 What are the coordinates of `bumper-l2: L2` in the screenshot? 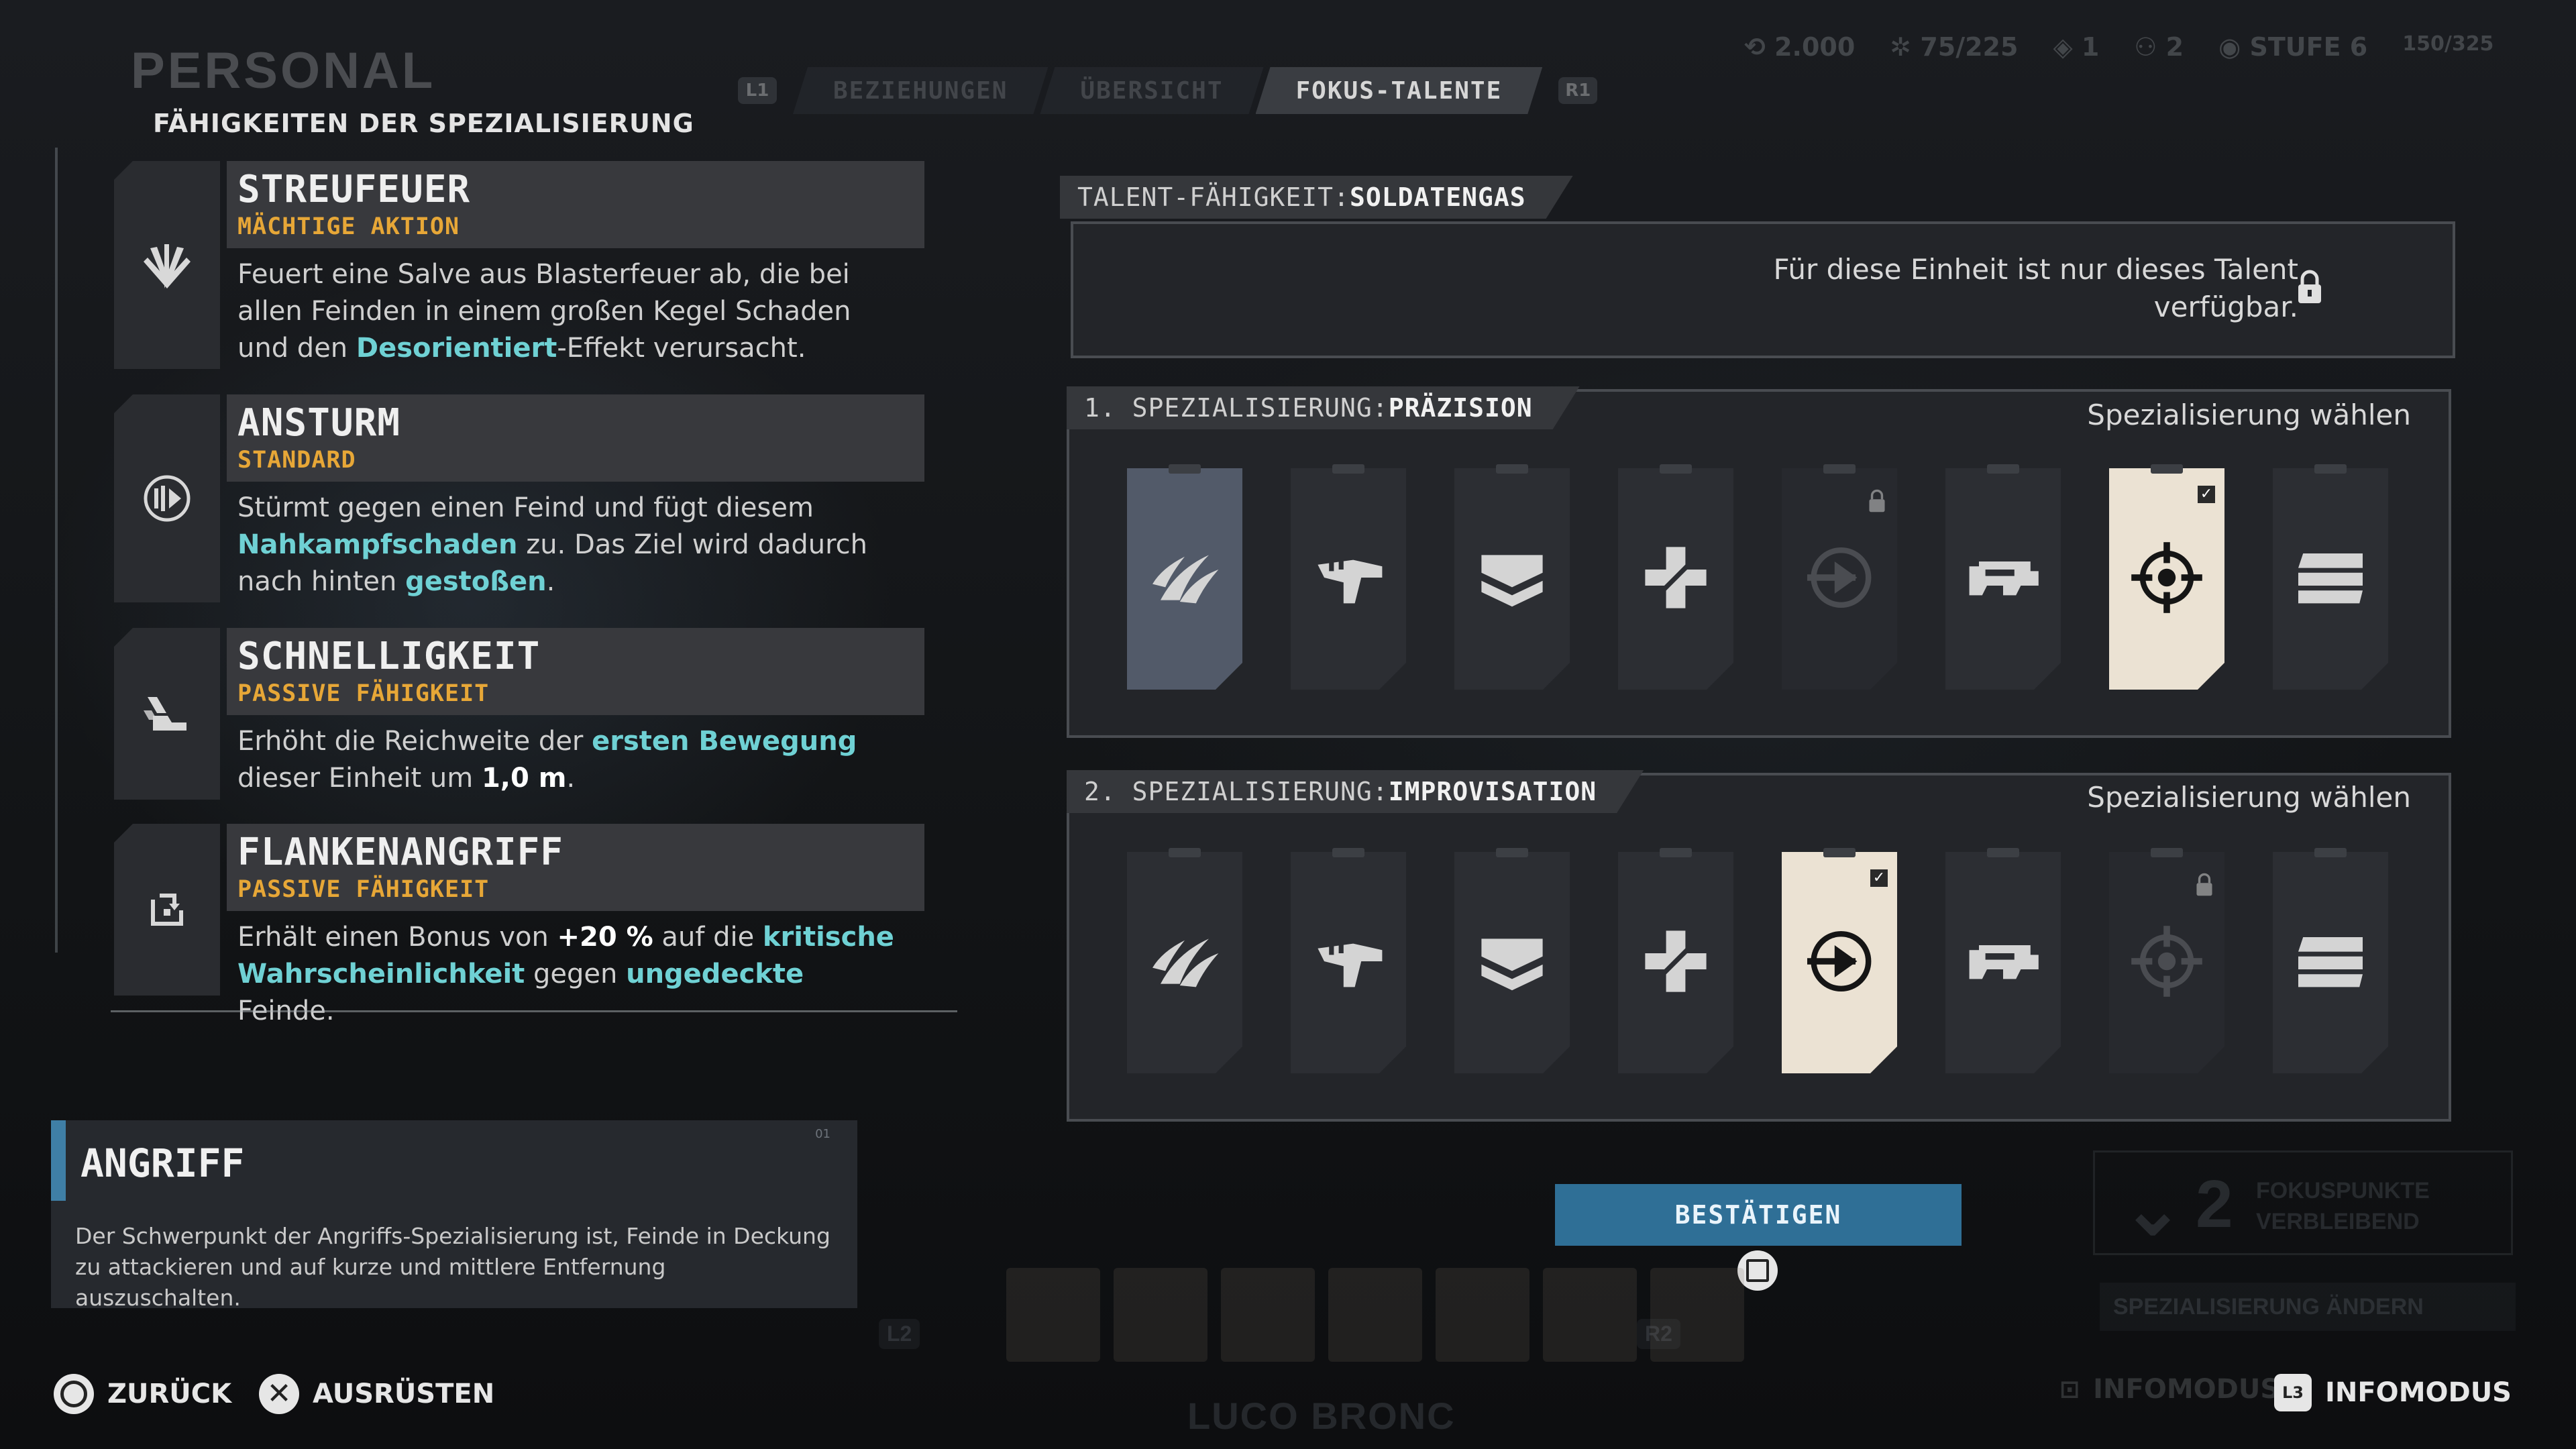 It's located at (899, 1334).